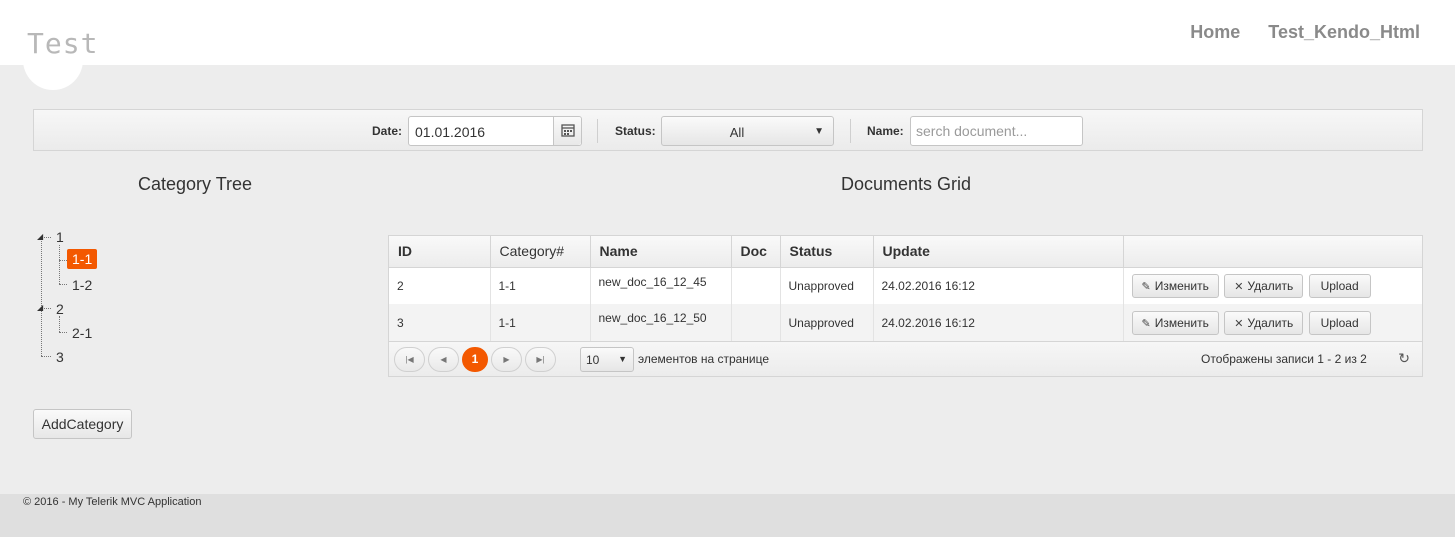 This screenshot has width=1455, height=537. What do you see at coordinates (60, 357) in the screenshot?
I see `tree-node-3: 3` at bounding box center [60, 357].